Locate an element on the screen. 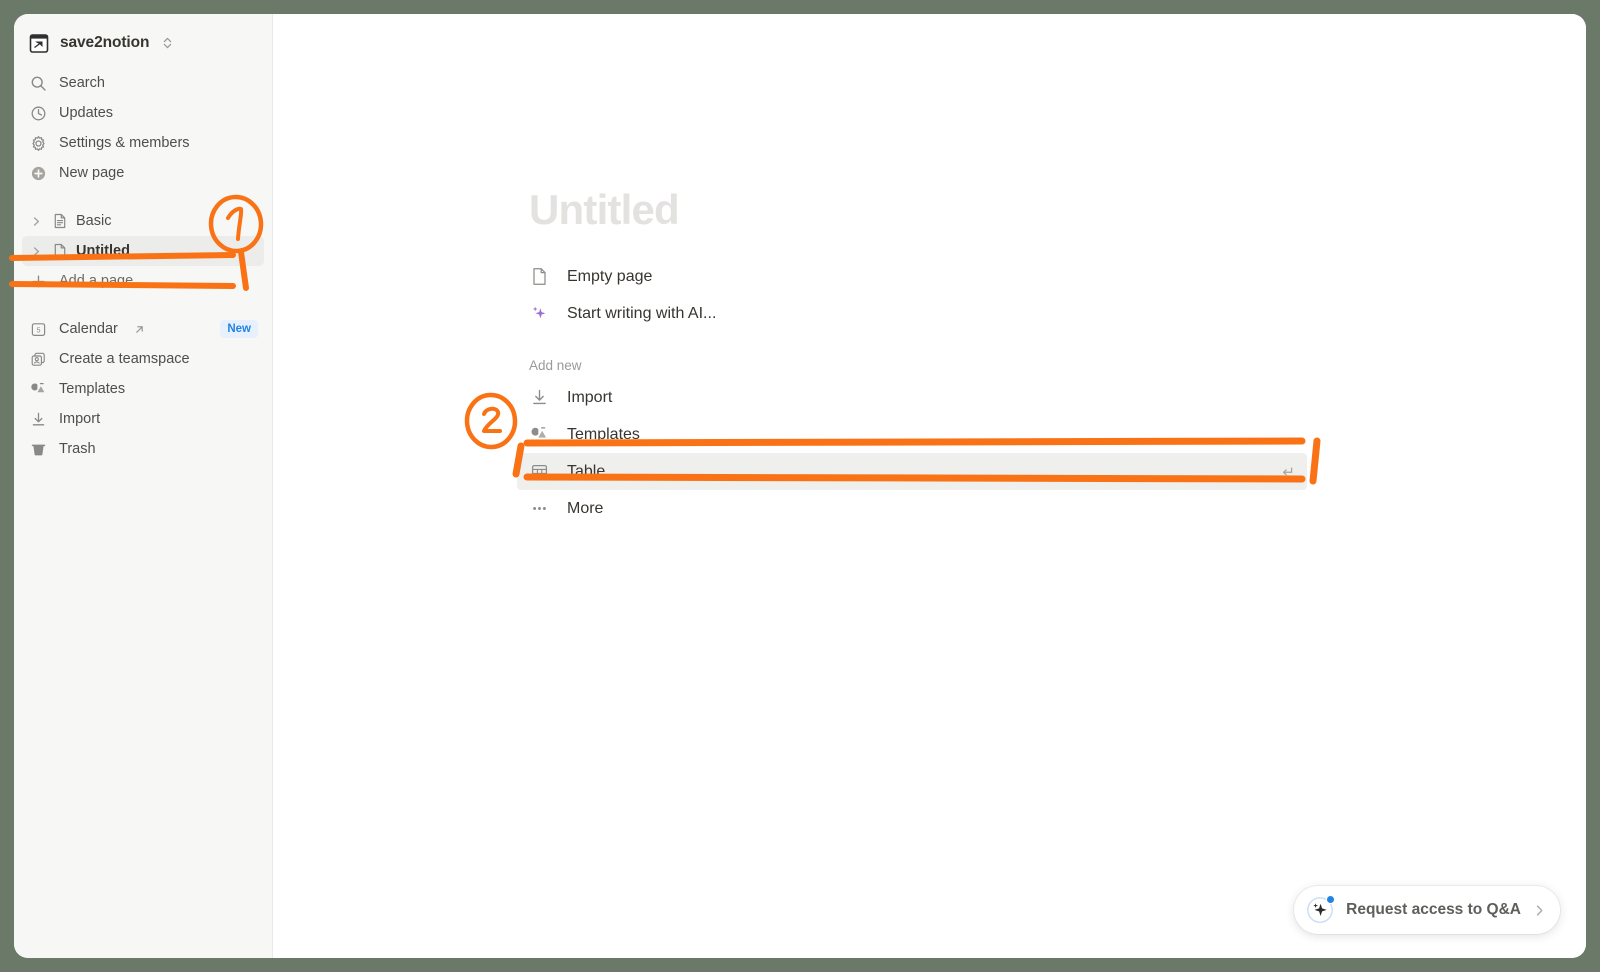 The height and width of the screenshot is (972, 1600). document-lines-icon is located at coordinates (60, 221).